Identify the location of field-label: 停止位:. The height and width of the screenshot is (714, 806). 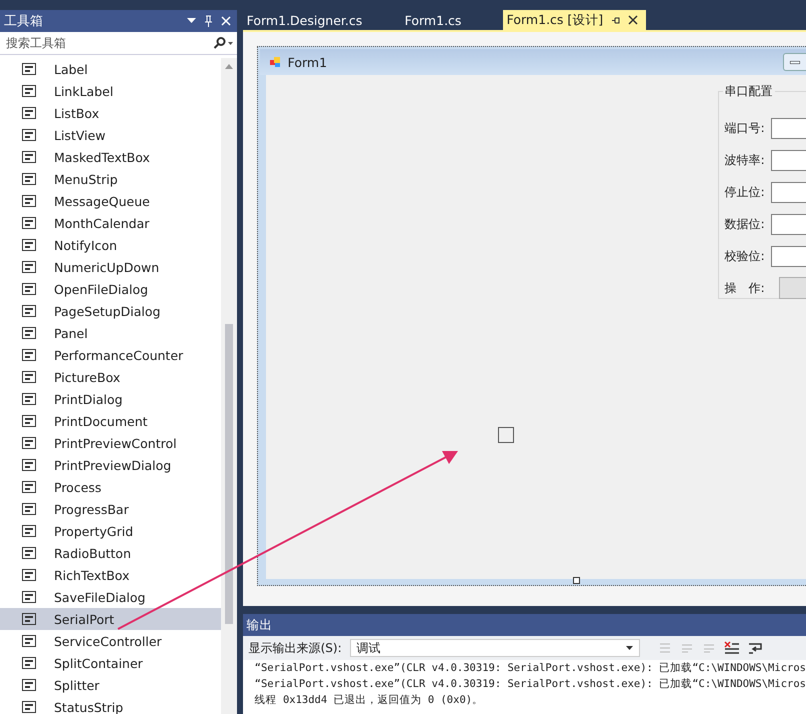
(744, 192).